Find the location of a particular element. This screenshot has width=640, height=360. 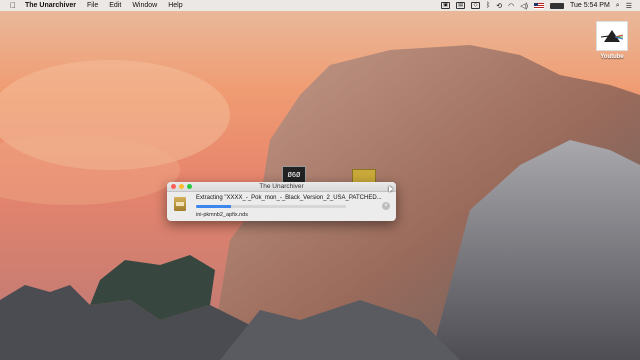

prism-icon is located at coordinates (612, 36).